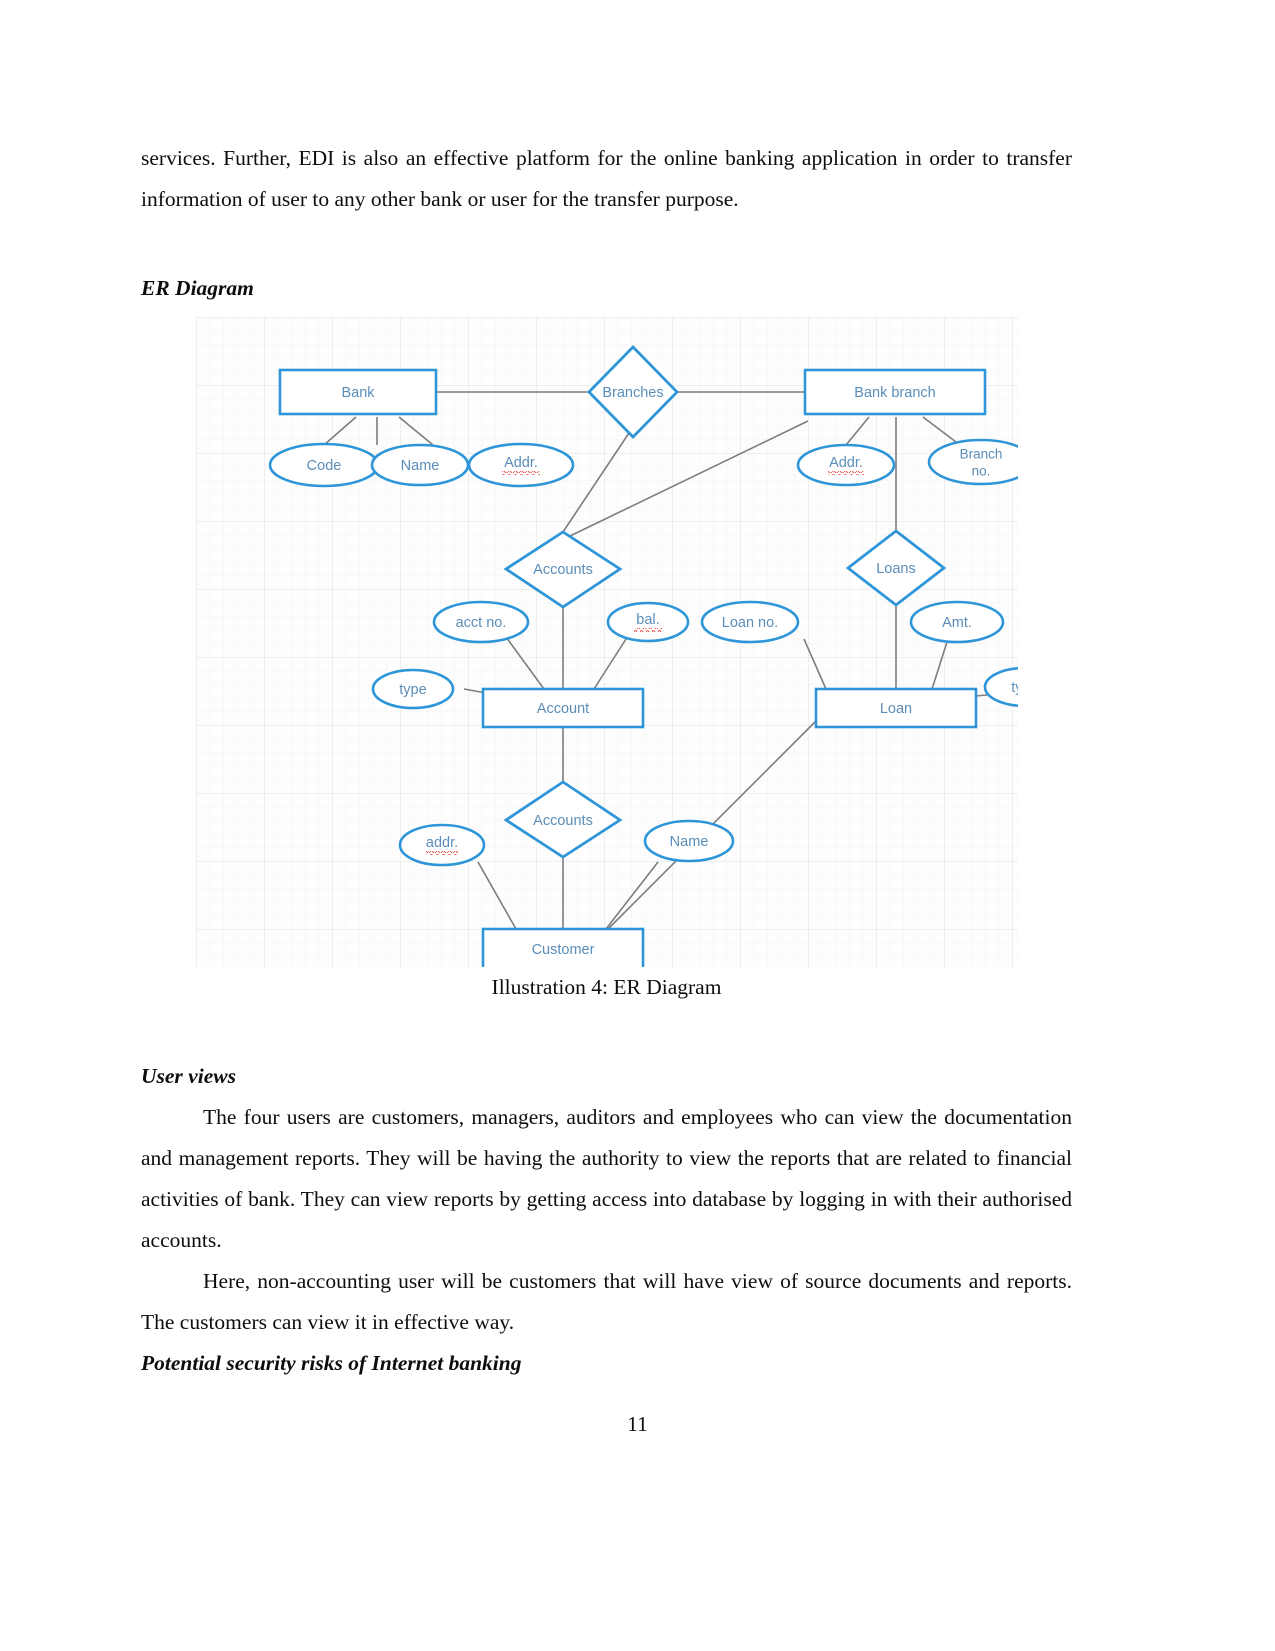  I want to click on relationship-branches-label: Branches, so click(632, 393).